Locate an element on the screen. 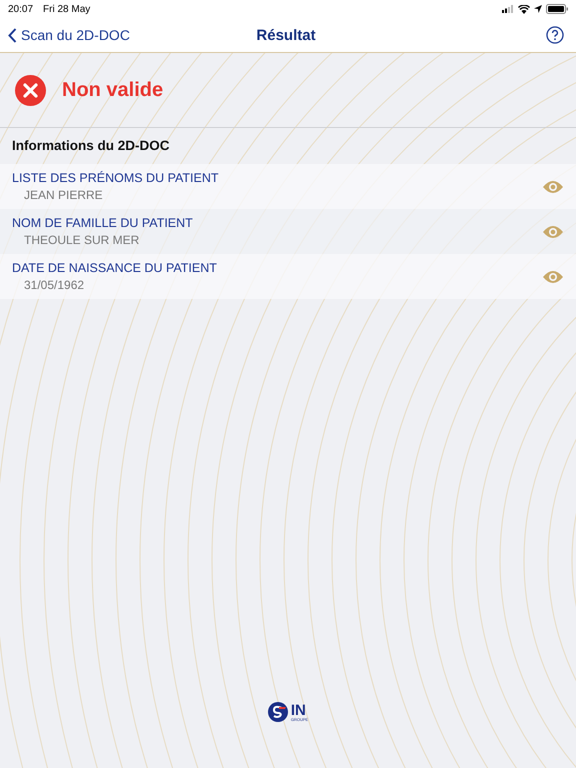 This screenshot has width=576, height=768. logo-text: IN is located at coordinates (298, 710).